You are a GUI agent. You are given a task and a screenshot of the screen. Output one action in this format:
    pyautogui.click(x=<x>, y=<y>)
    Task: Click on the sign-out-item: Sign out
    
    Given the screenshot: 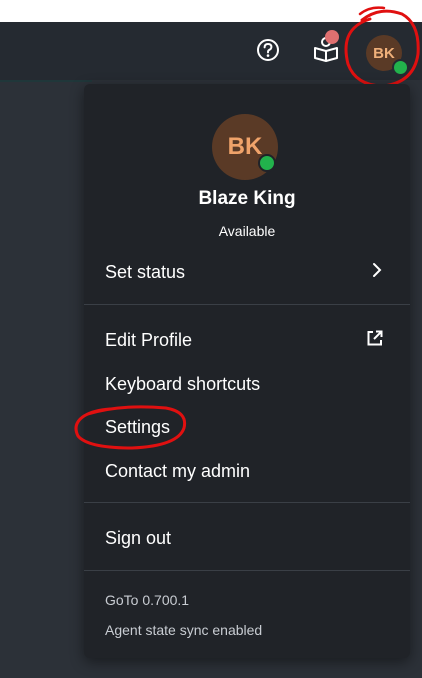 What is the action you would take?
    pyautogui.click(x=247, y=538)
    